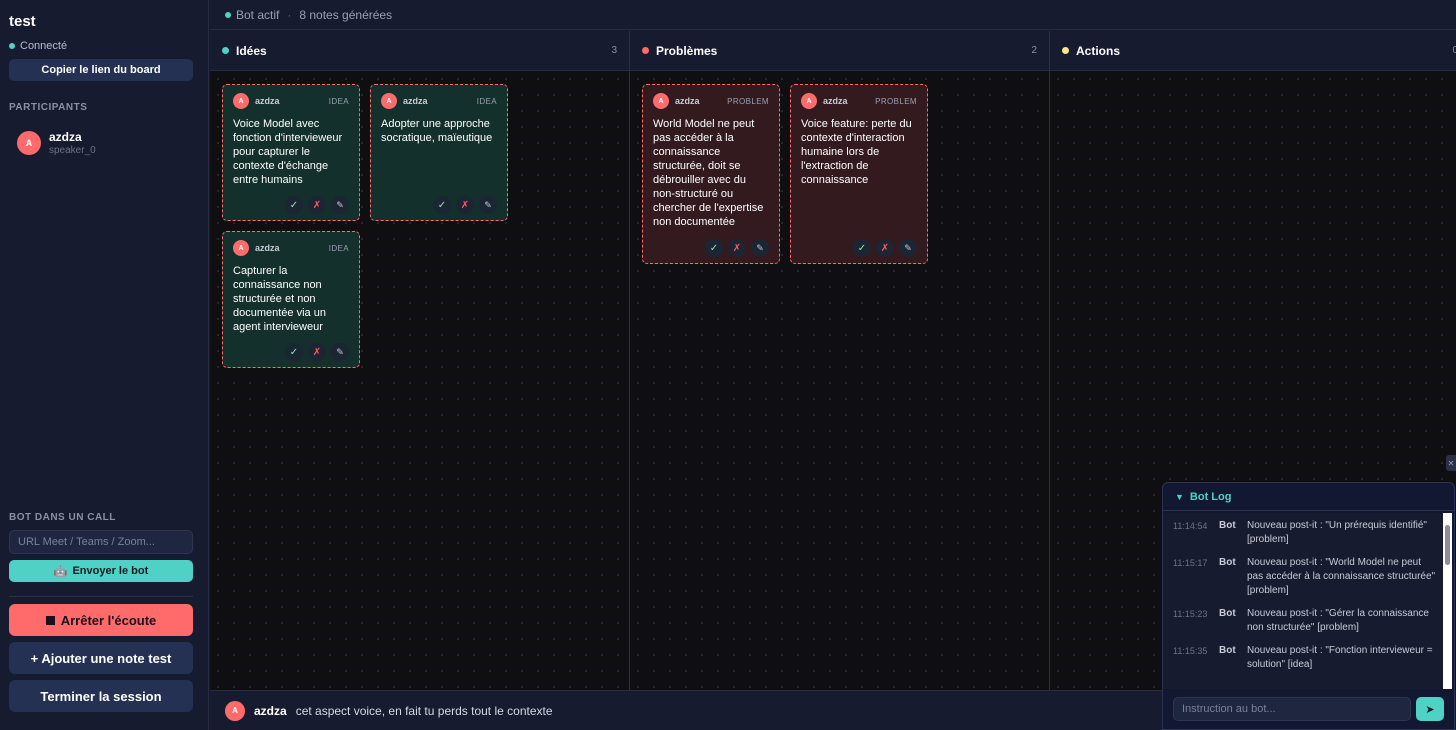 The height and width of the screenshot is (730, 1456). I want to click on add-test-note-button: + Ajouter une note test, so click(101, 658).